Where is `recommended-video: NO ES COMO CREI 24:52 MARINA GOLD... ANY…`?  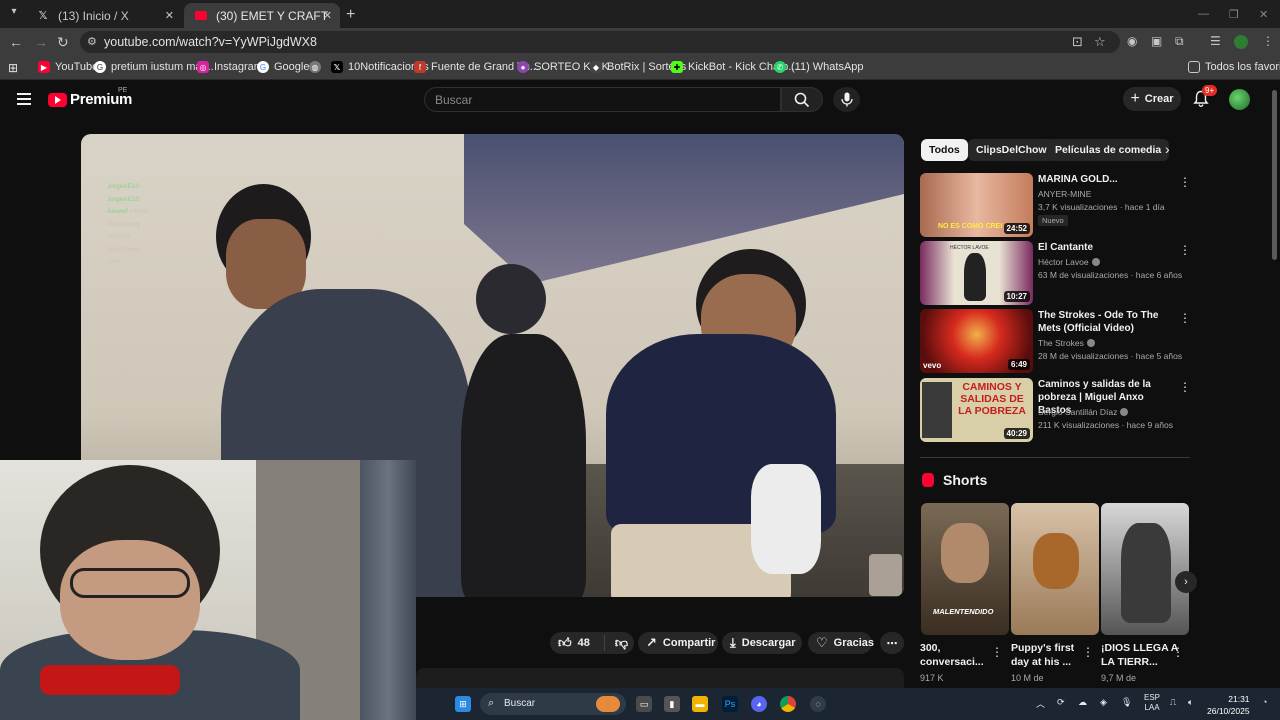
recommended-video: NO ES COMO CREI 24:52 MARINA GOLD... ANY… is located at coordinates (1055, 205).